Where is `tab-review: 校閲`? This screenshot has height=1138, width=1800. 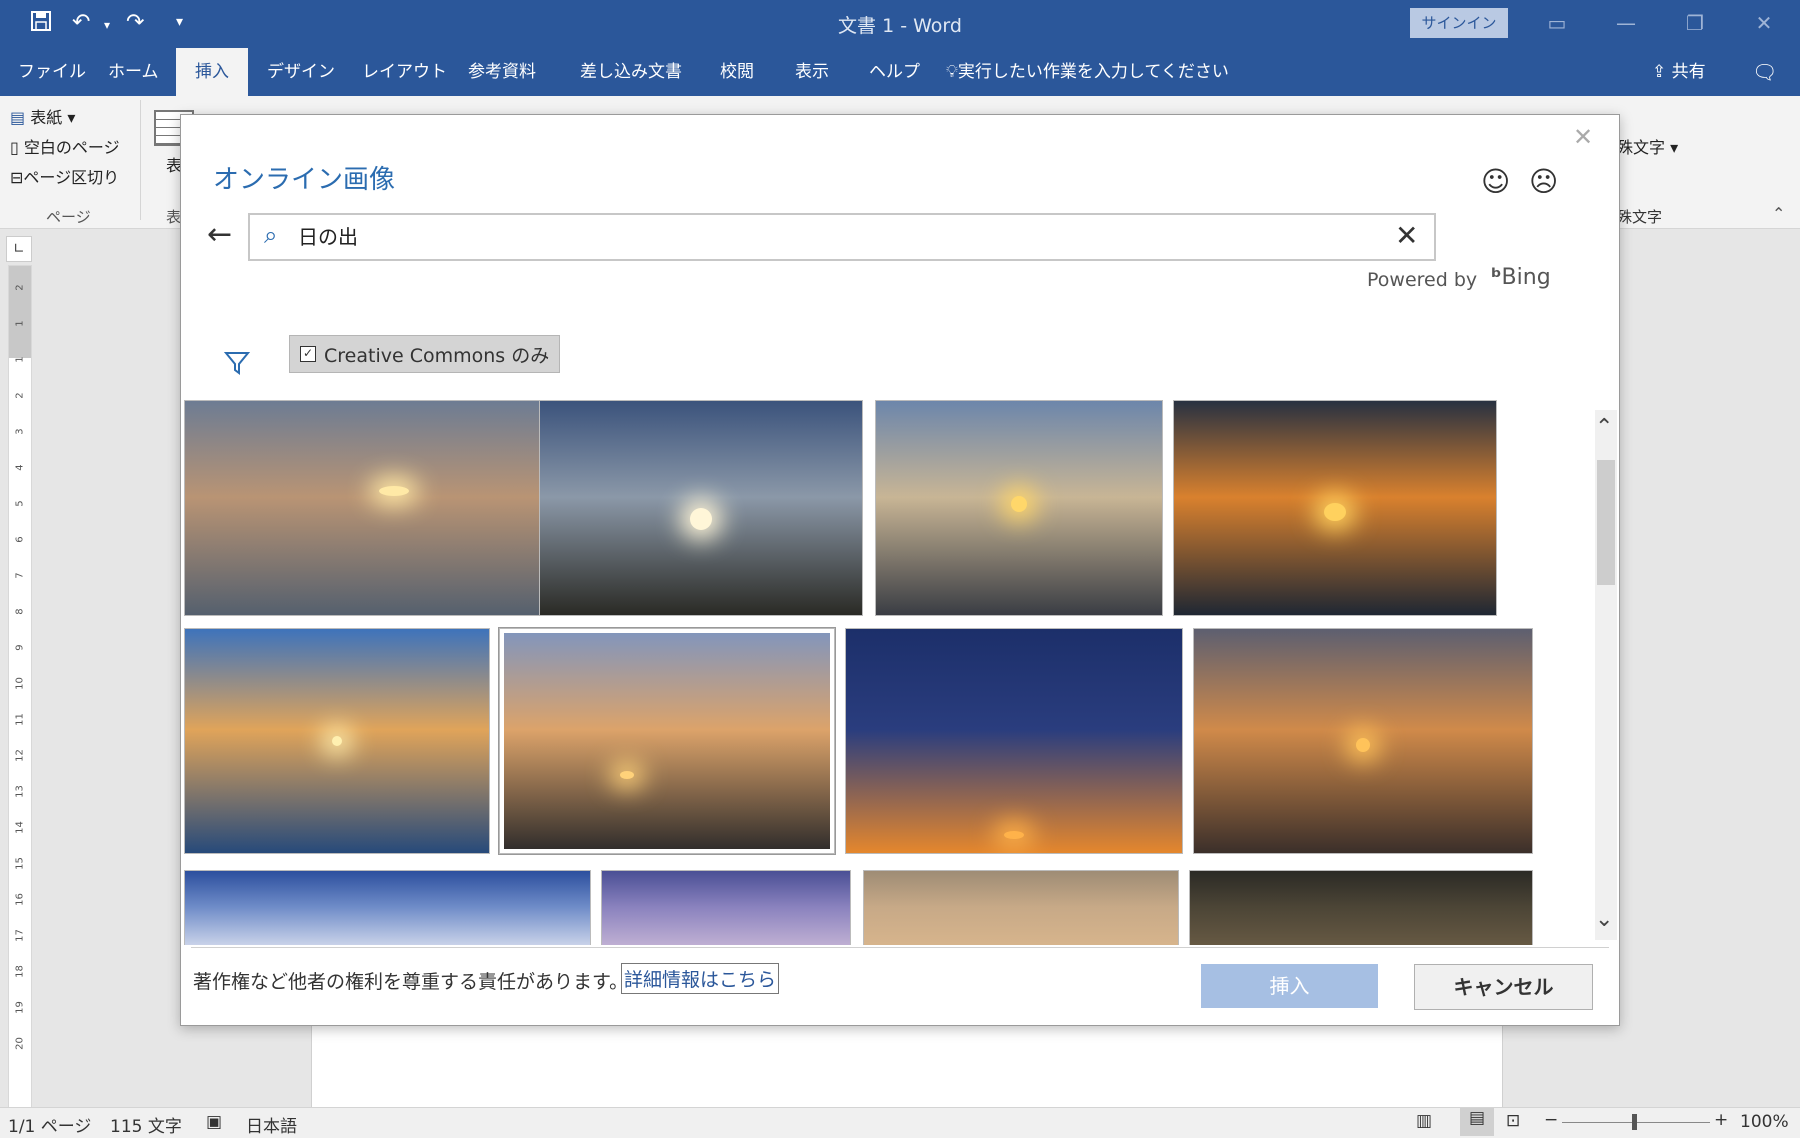 tab-review: 校閲 is located at coordinates (737, 72).